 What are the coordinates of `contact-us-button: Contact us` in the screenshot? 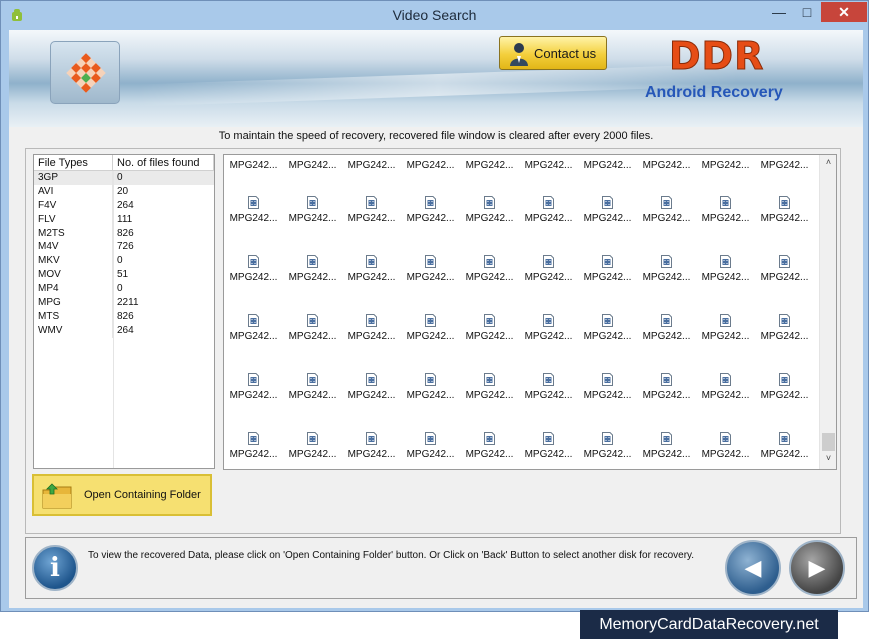 It's located at (553, 53).